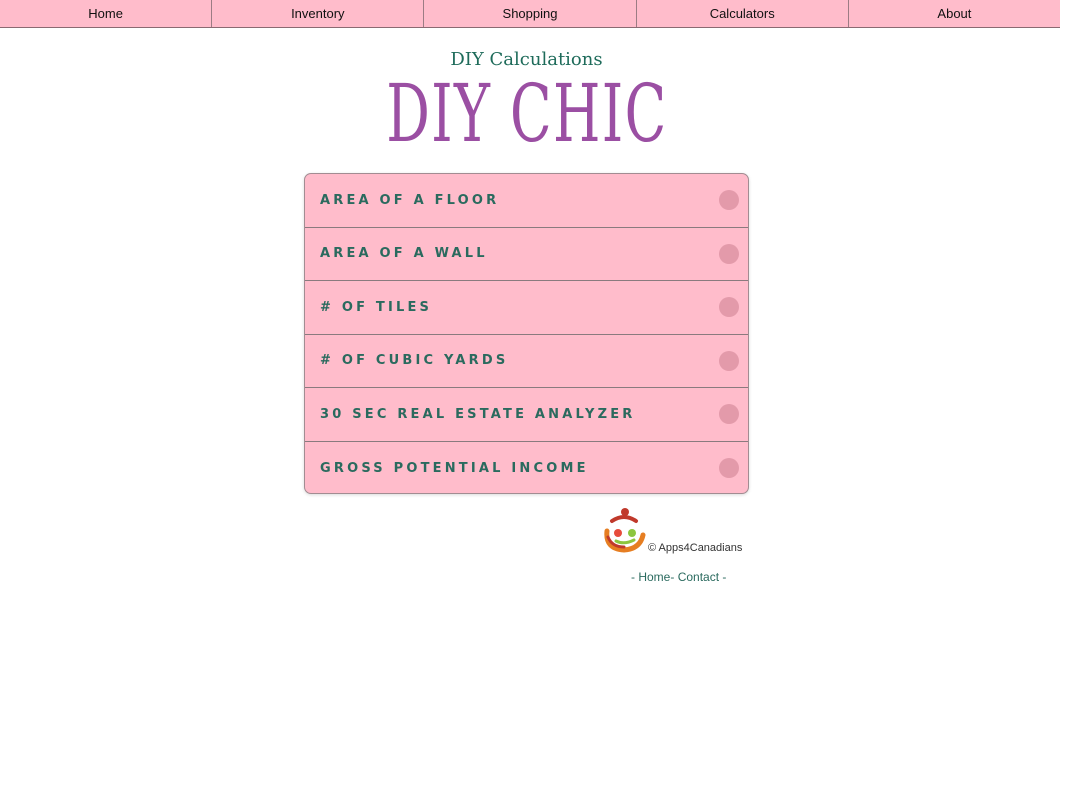 The height and width of the screenshot is (800, 1067). I want to click on app-logo: DIY CHIC, so click(526, 114).